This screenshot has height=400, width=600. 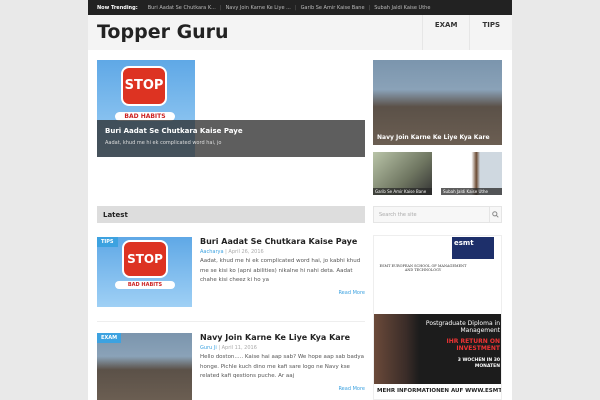 What do you see at coordinates (445, 32) in the screenshot?
I see `nav-exam: EXAM` at bounding box center [445, 32].